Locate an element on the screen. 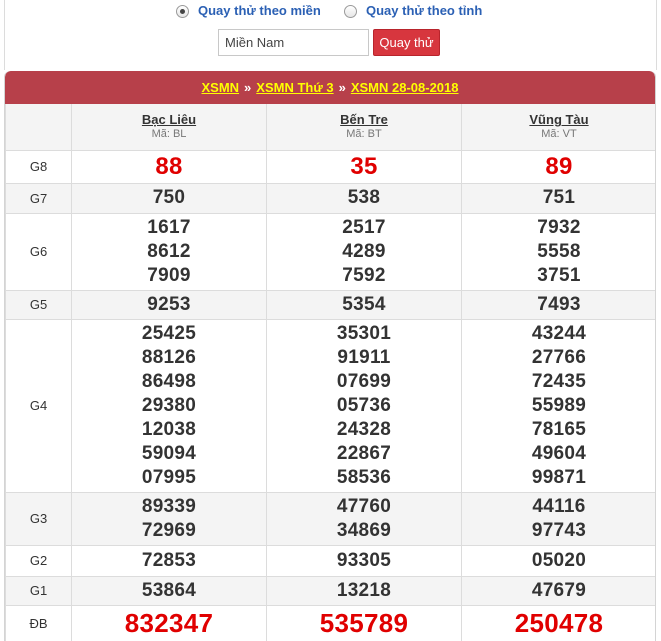 The image size is (661, 641). prize-cell: 05020 is located at coordinates (558, 560).